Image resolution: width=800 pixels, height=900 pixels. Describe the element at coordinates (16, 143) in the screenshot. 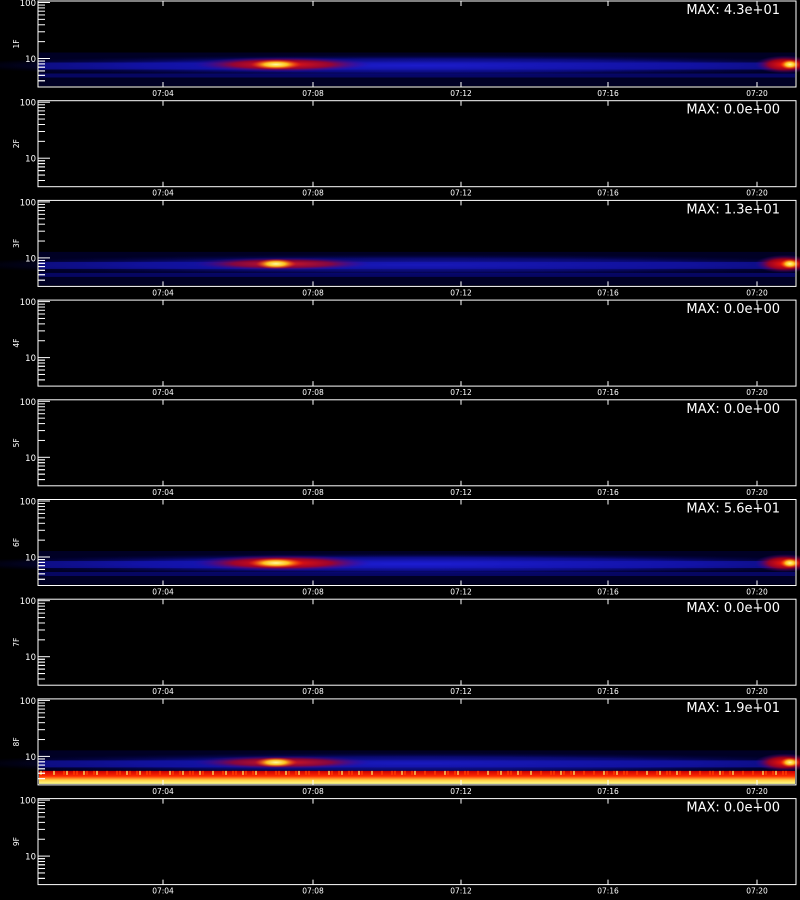

I see `y-axis-label: 2F` at that location.